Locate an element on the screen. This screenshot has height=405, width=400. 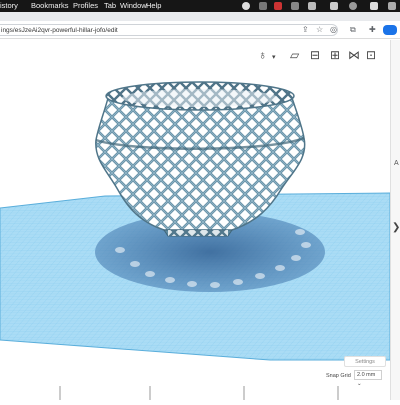
panel-label: A is located at coordinates (396, 163).